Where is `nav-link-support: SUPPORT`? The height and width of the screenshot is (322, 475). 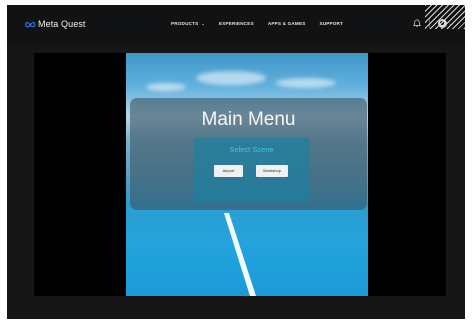 nav-link-support: SUPPORT is located at coordinates (331, 23).